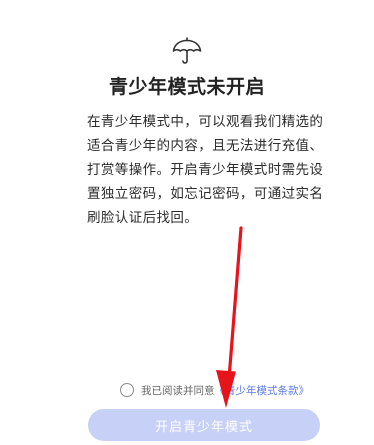 The height and width of the screenshot is (445, 374). Describe the element at coordinates (205, 146) in the screenshot. I see `description-line: 适合青少年的内容，且无法进行充值、` at that location.